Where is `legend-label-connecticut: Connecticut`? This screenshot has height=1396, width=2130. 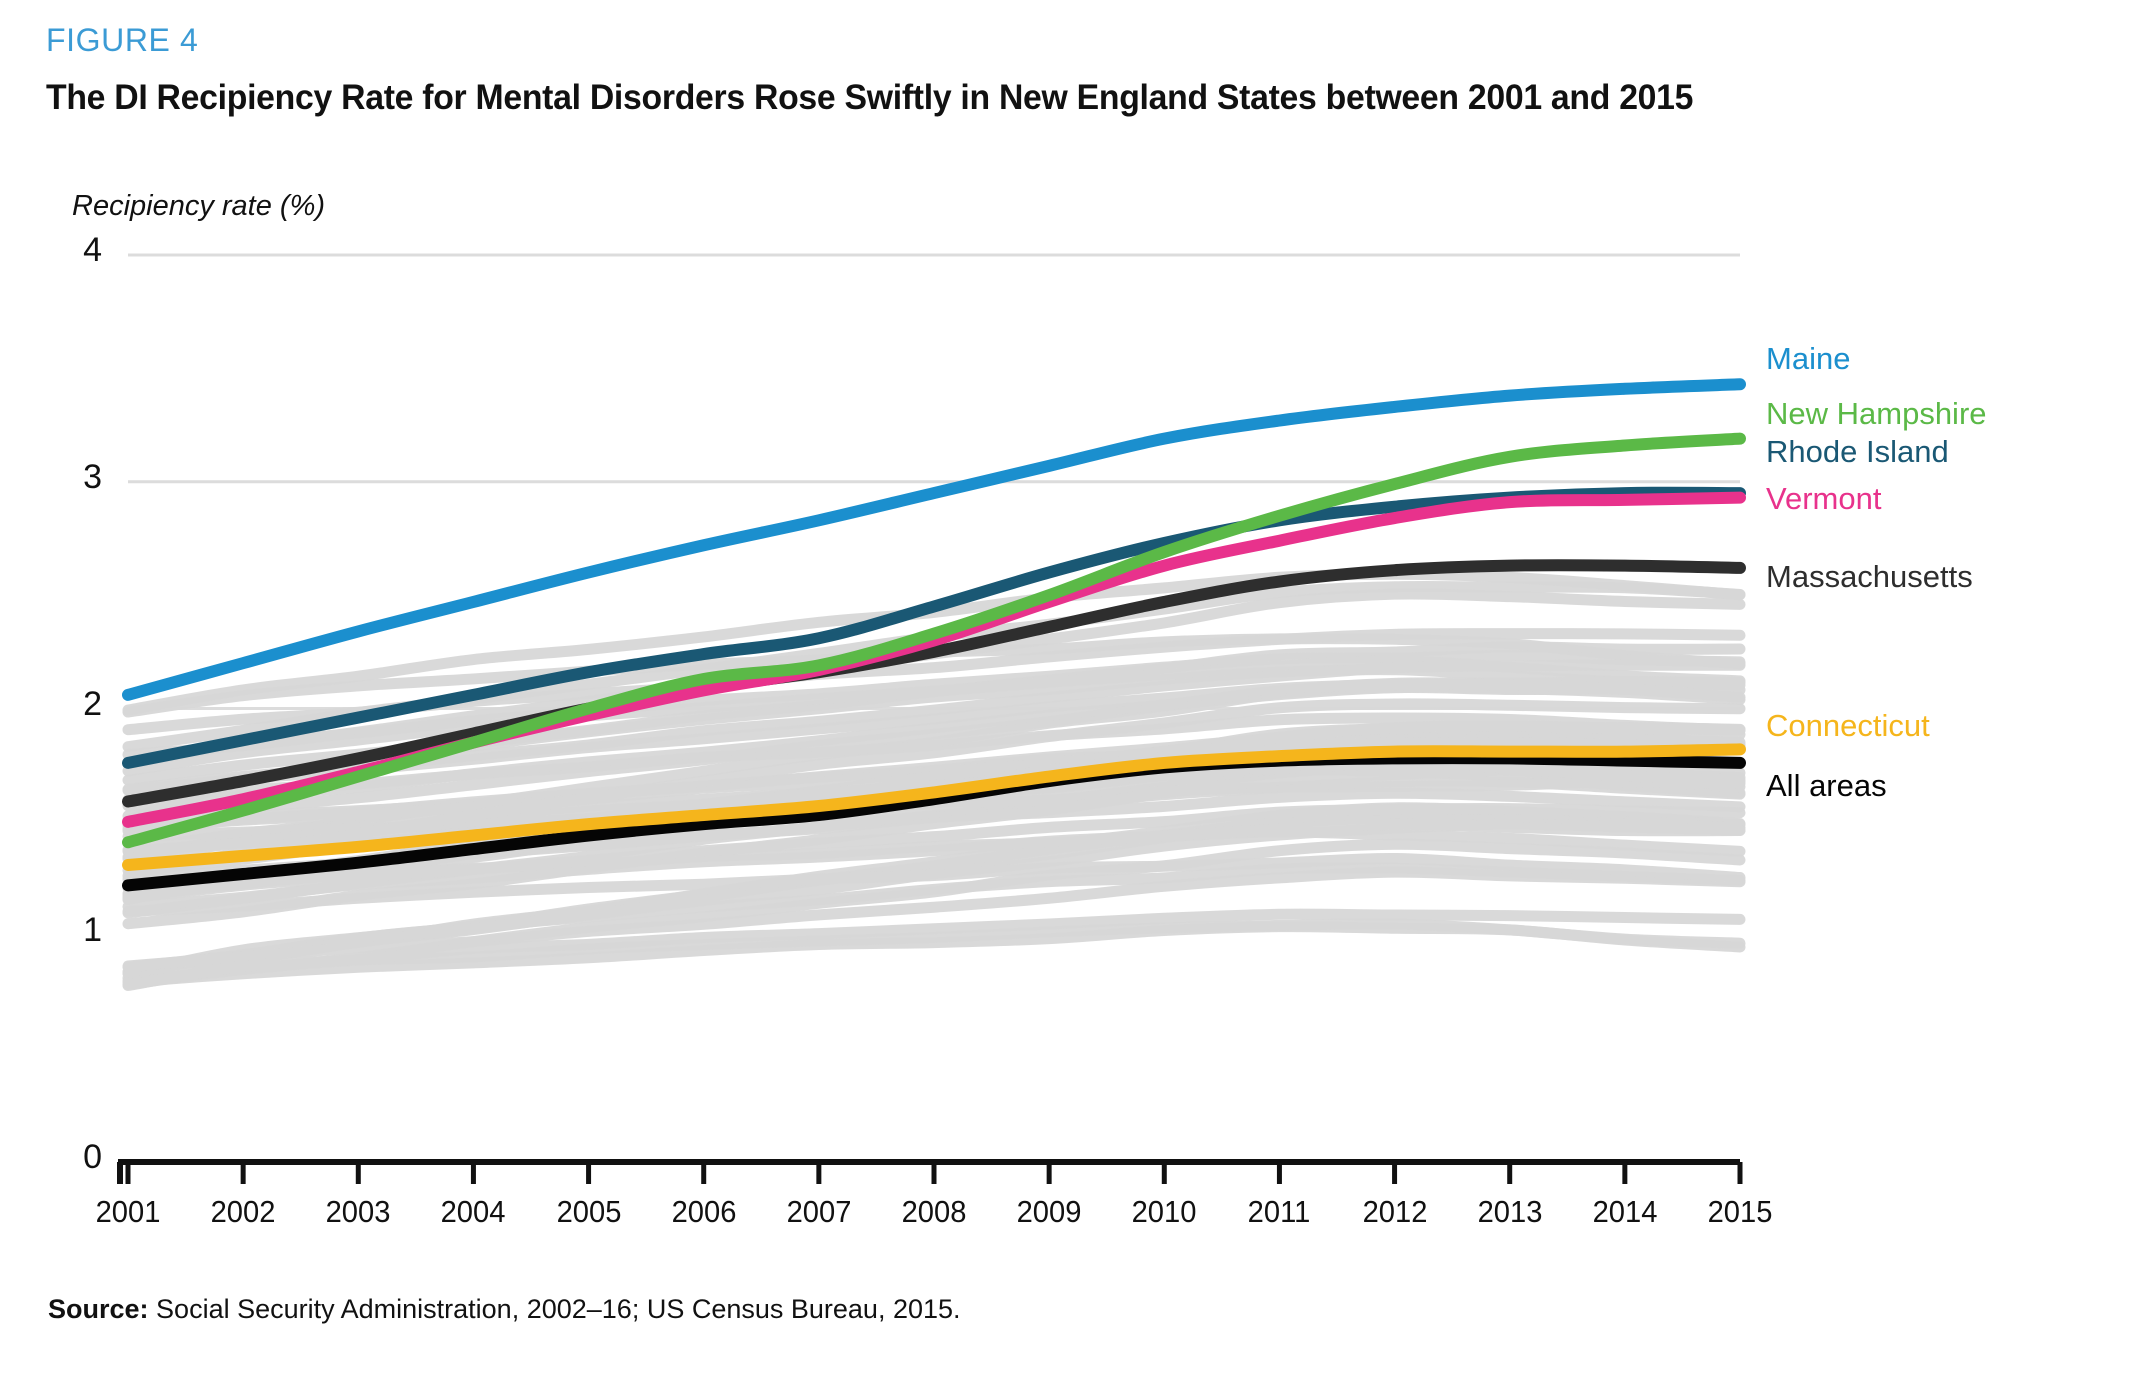 legend-label-connecticut: Connecticut is located at coordinates (1848, 726).